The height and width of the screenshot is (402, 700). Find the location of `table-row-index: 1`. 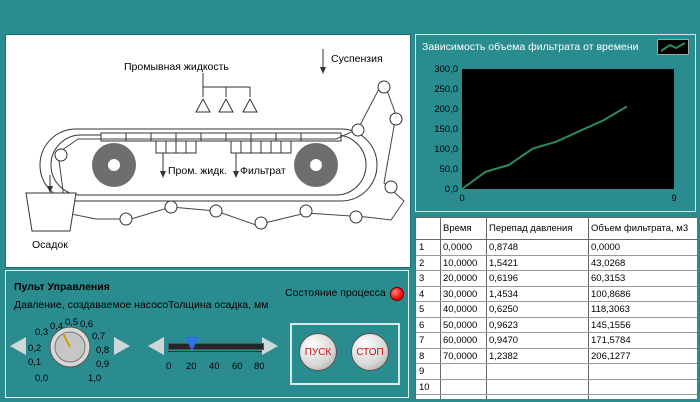

table-row-index: 1 is located at coordinates (422, 247).